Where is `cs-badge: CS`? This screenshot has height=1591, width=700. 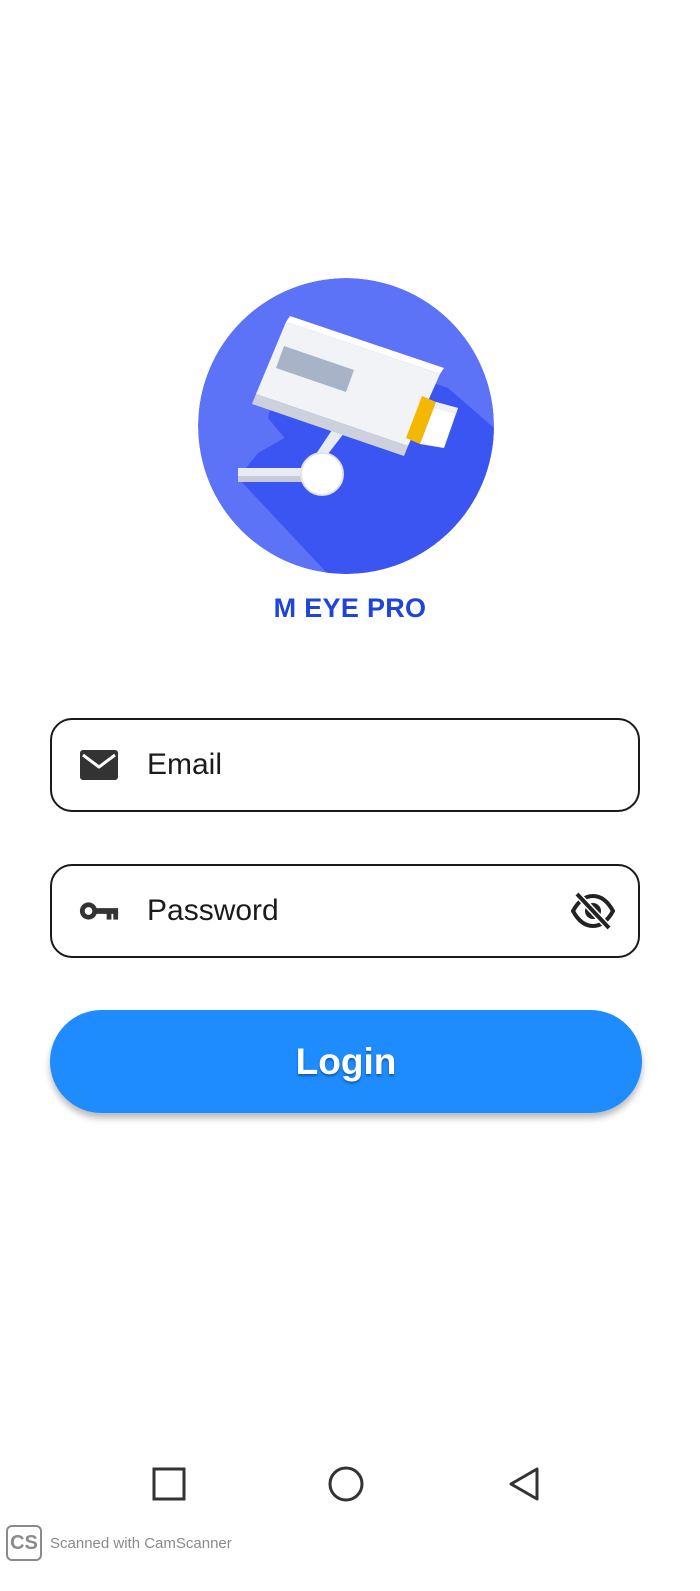 cs-badge: CS is located at coordinates (24, 1543).